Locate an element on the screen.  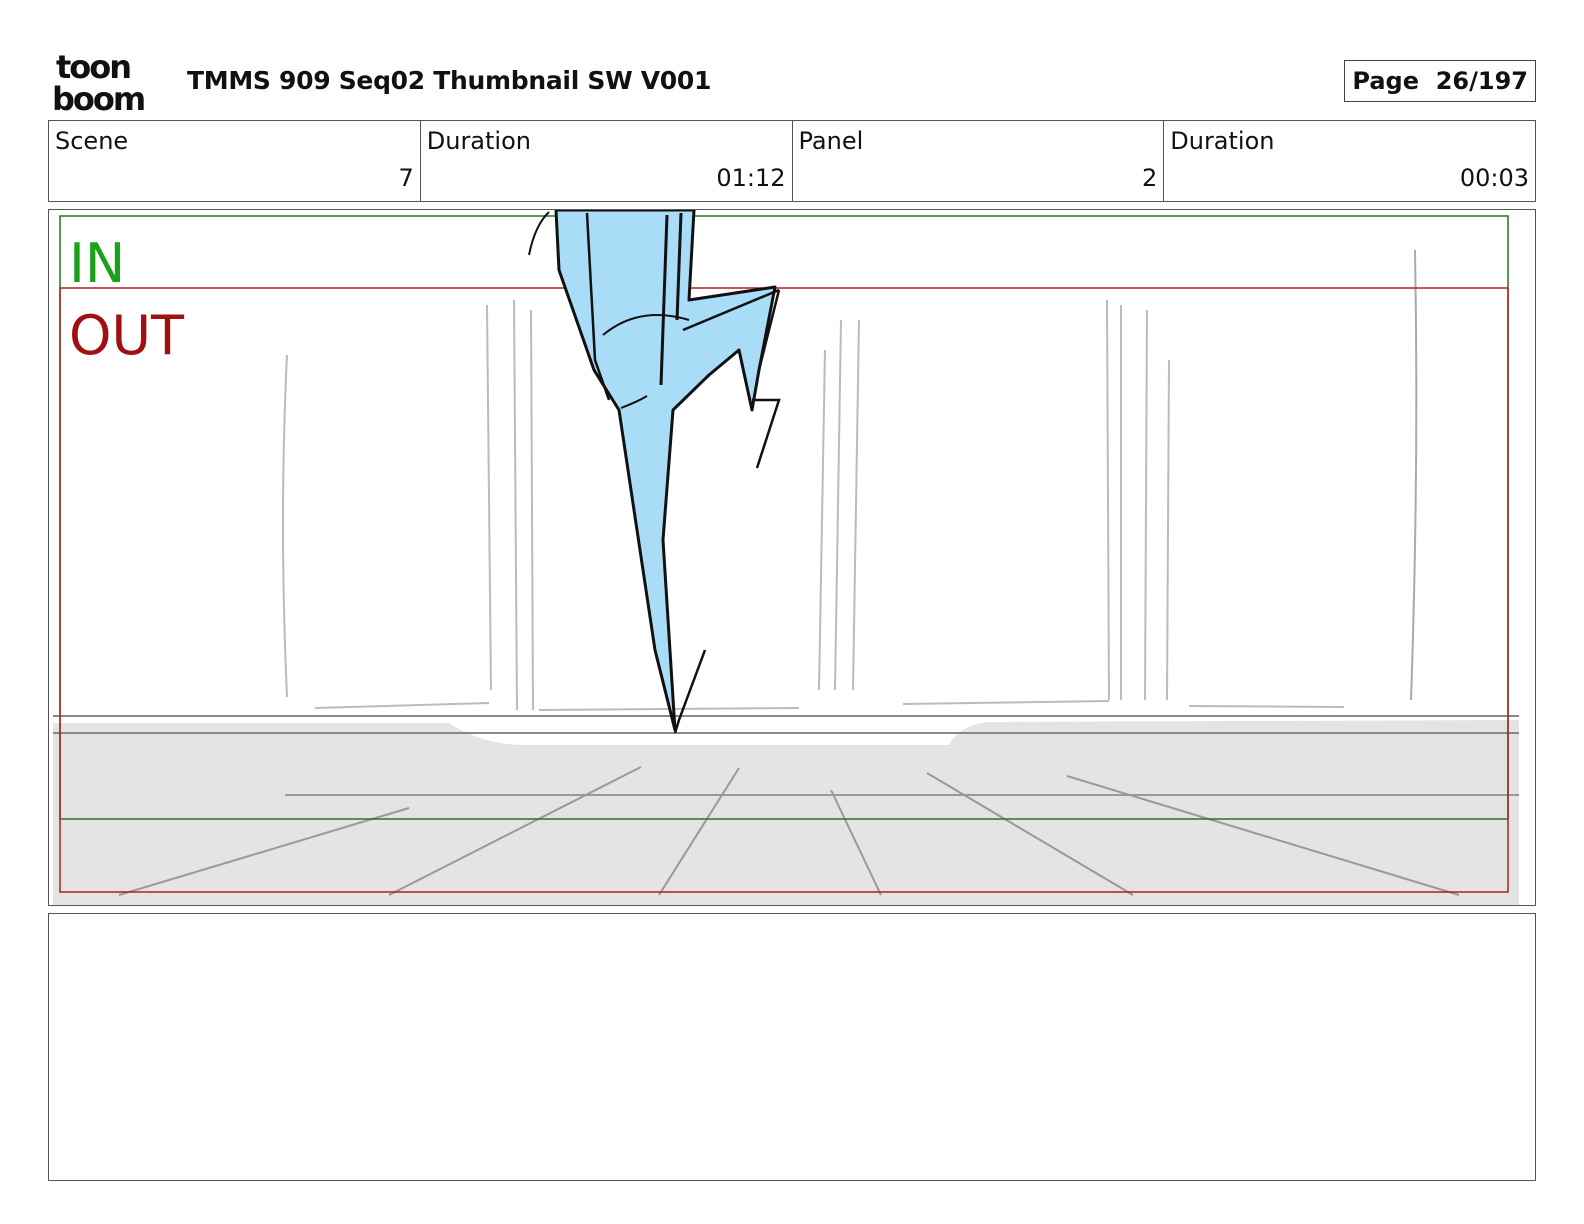
toon-boom-logo: toon boom is located at coordinates (99, 82).